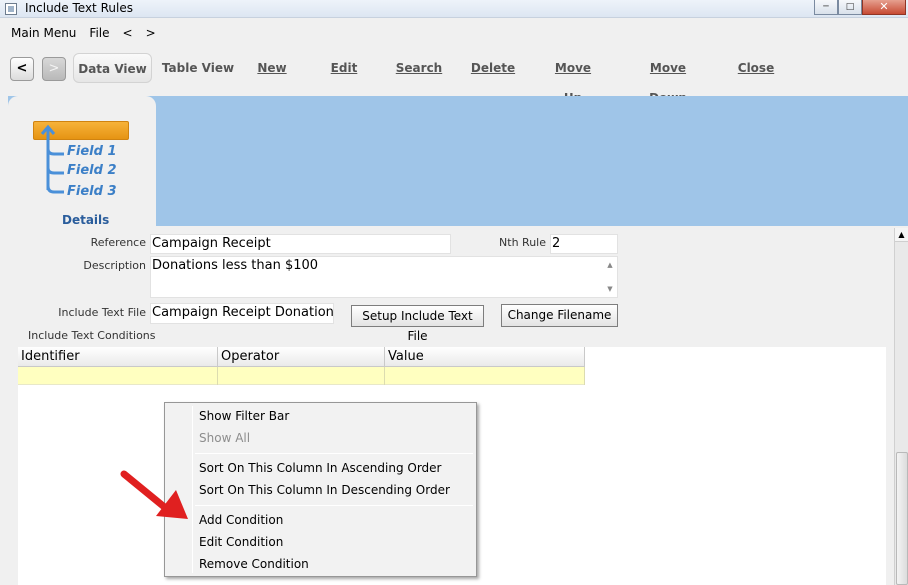 The height and width of the screenshot is (585, 908). Describe the element at coordinates (826, 7) in the screenshot. I see `minimize-icon: ─` at that location.